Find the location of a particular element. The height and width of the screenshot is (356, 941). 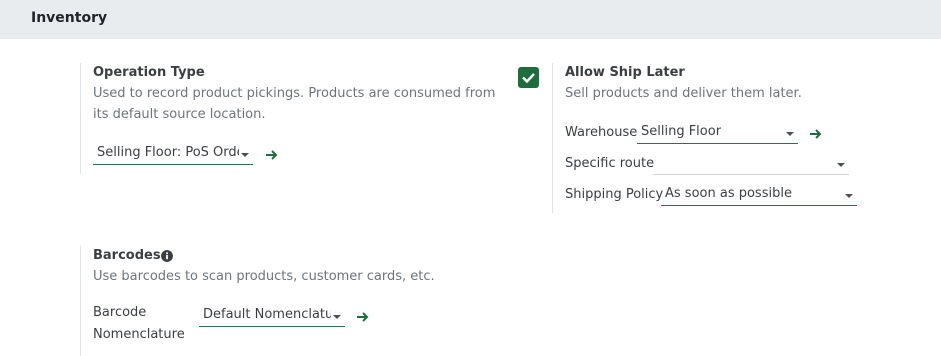

operation-type-select: Selling Floor: PoS Orde is located at coordinates (173, 155).